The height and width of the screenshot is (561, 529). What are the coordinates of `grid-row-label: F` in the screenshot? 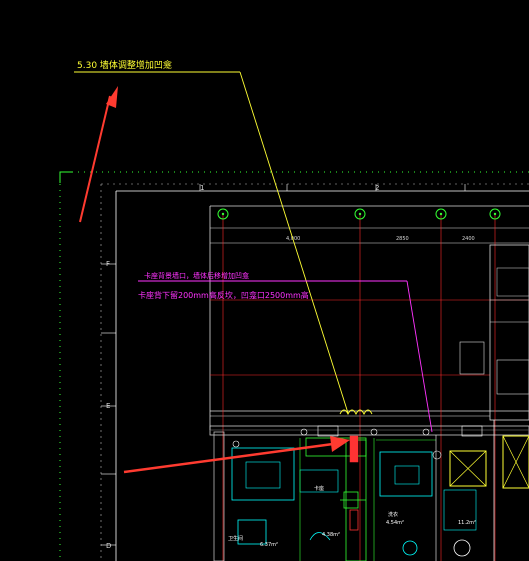 It's located at (108, 264).